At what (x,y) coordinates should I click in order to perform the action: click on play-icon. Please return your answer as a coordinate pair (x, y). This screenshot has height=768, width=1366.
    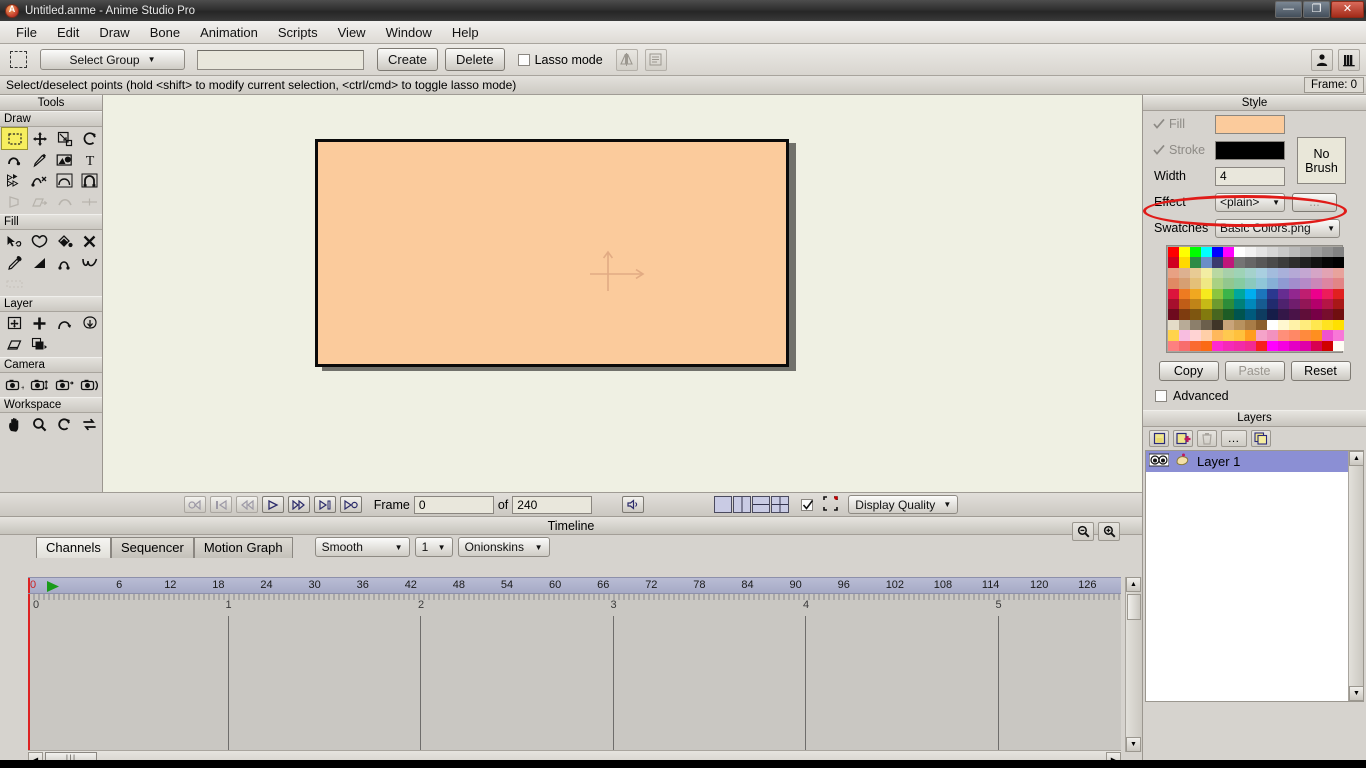
    Looking at the image, I should click on (272, 504).